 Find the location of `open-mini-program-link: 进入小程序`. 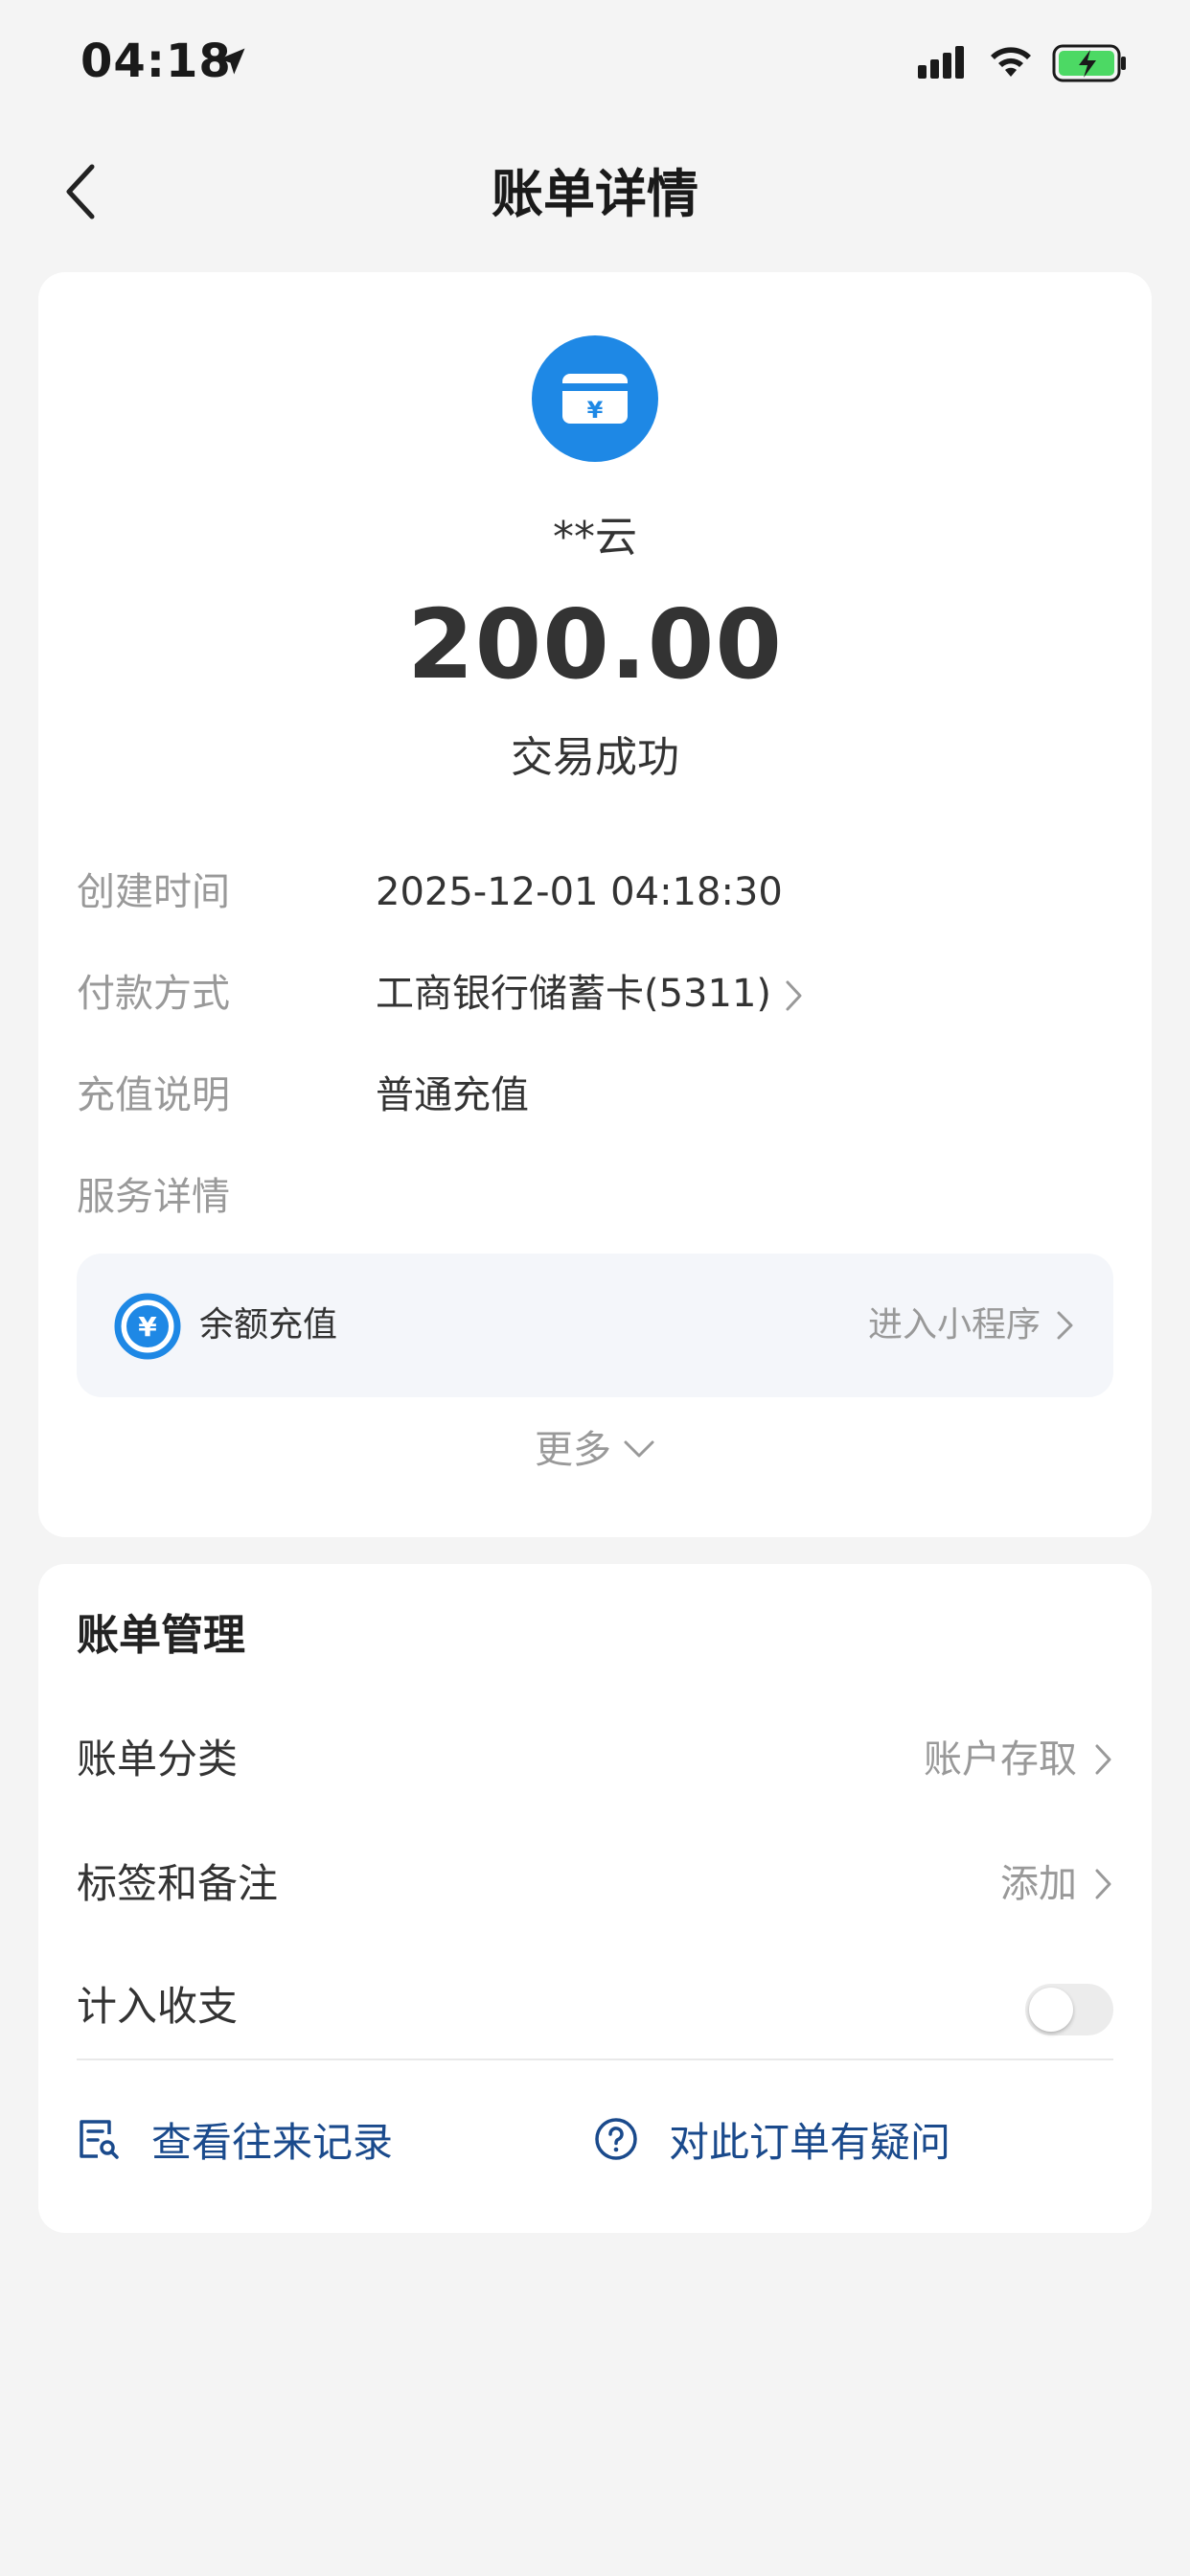

open-mini-program-link: 进入小程序 is located at coordinates (972, 1325).